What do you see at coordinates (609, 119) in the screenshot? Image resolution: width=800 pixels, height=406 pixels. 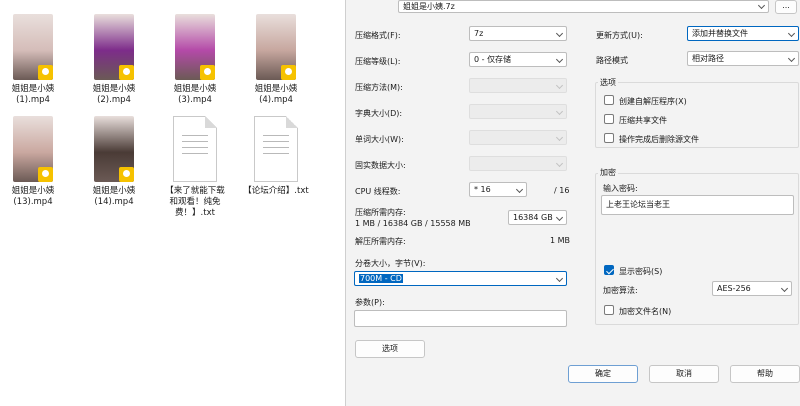 I see `shared-checkbox` at bounding box center [609, 119].